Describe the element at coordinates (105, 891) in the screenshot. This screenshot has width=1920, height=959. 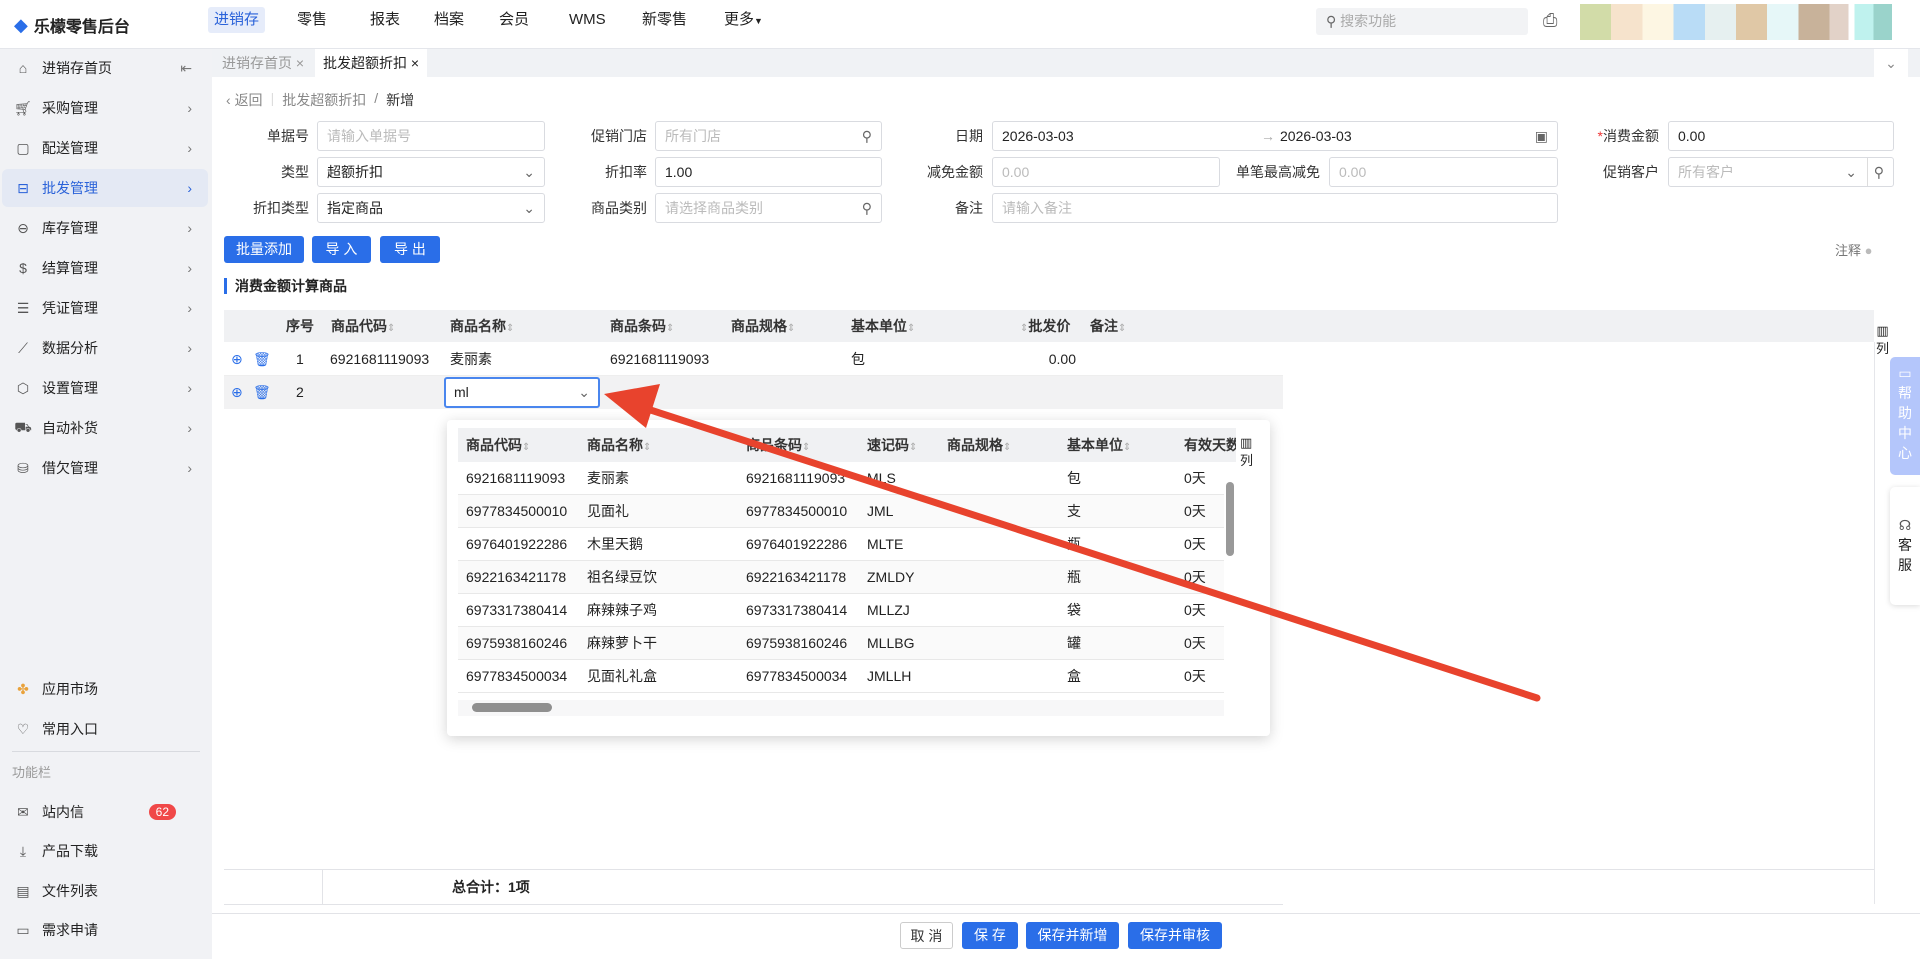
I see `sidebar-files: ▤ 文件列表` at that location.